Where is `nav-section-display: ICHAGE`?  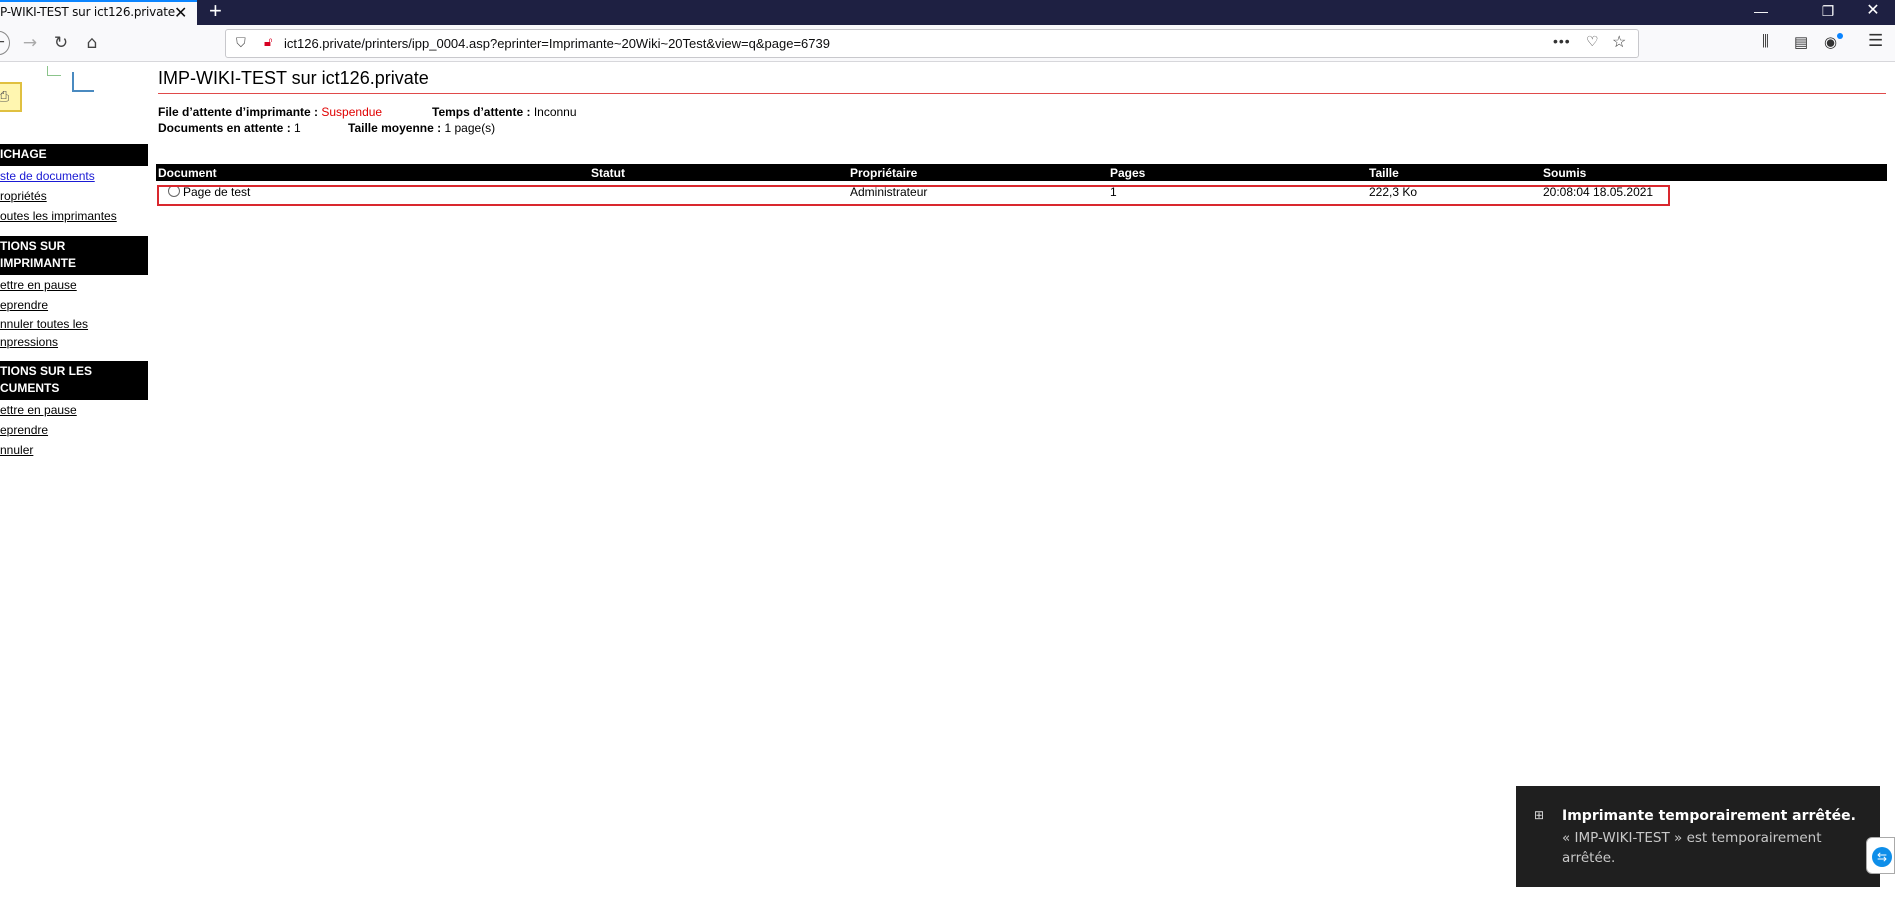
nav-section-display: ICHAGE is located at coordinates (74, 155).